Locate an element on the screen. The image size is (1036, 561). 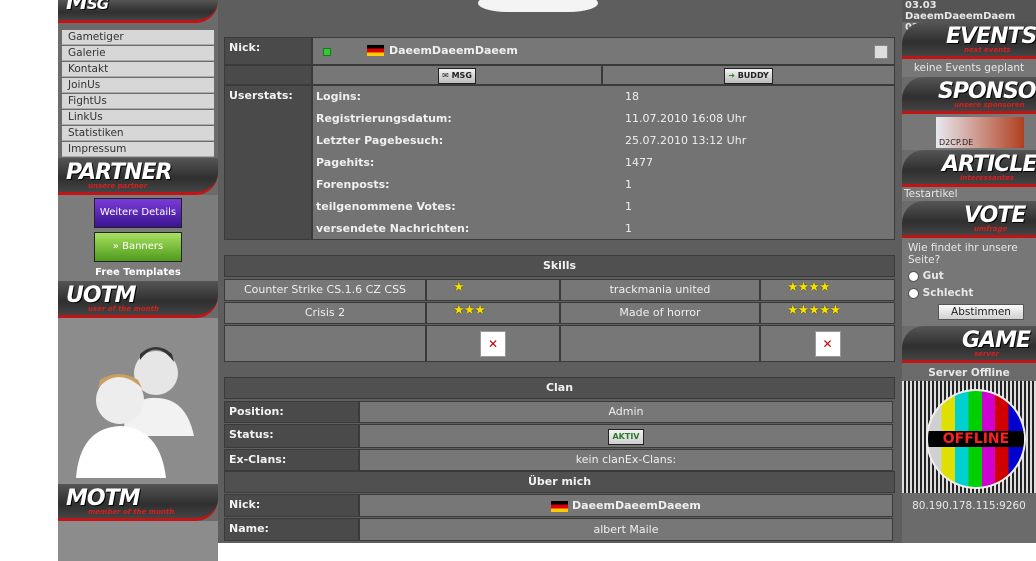
status-badge: AKTIV is located at coordinates (626, 437).